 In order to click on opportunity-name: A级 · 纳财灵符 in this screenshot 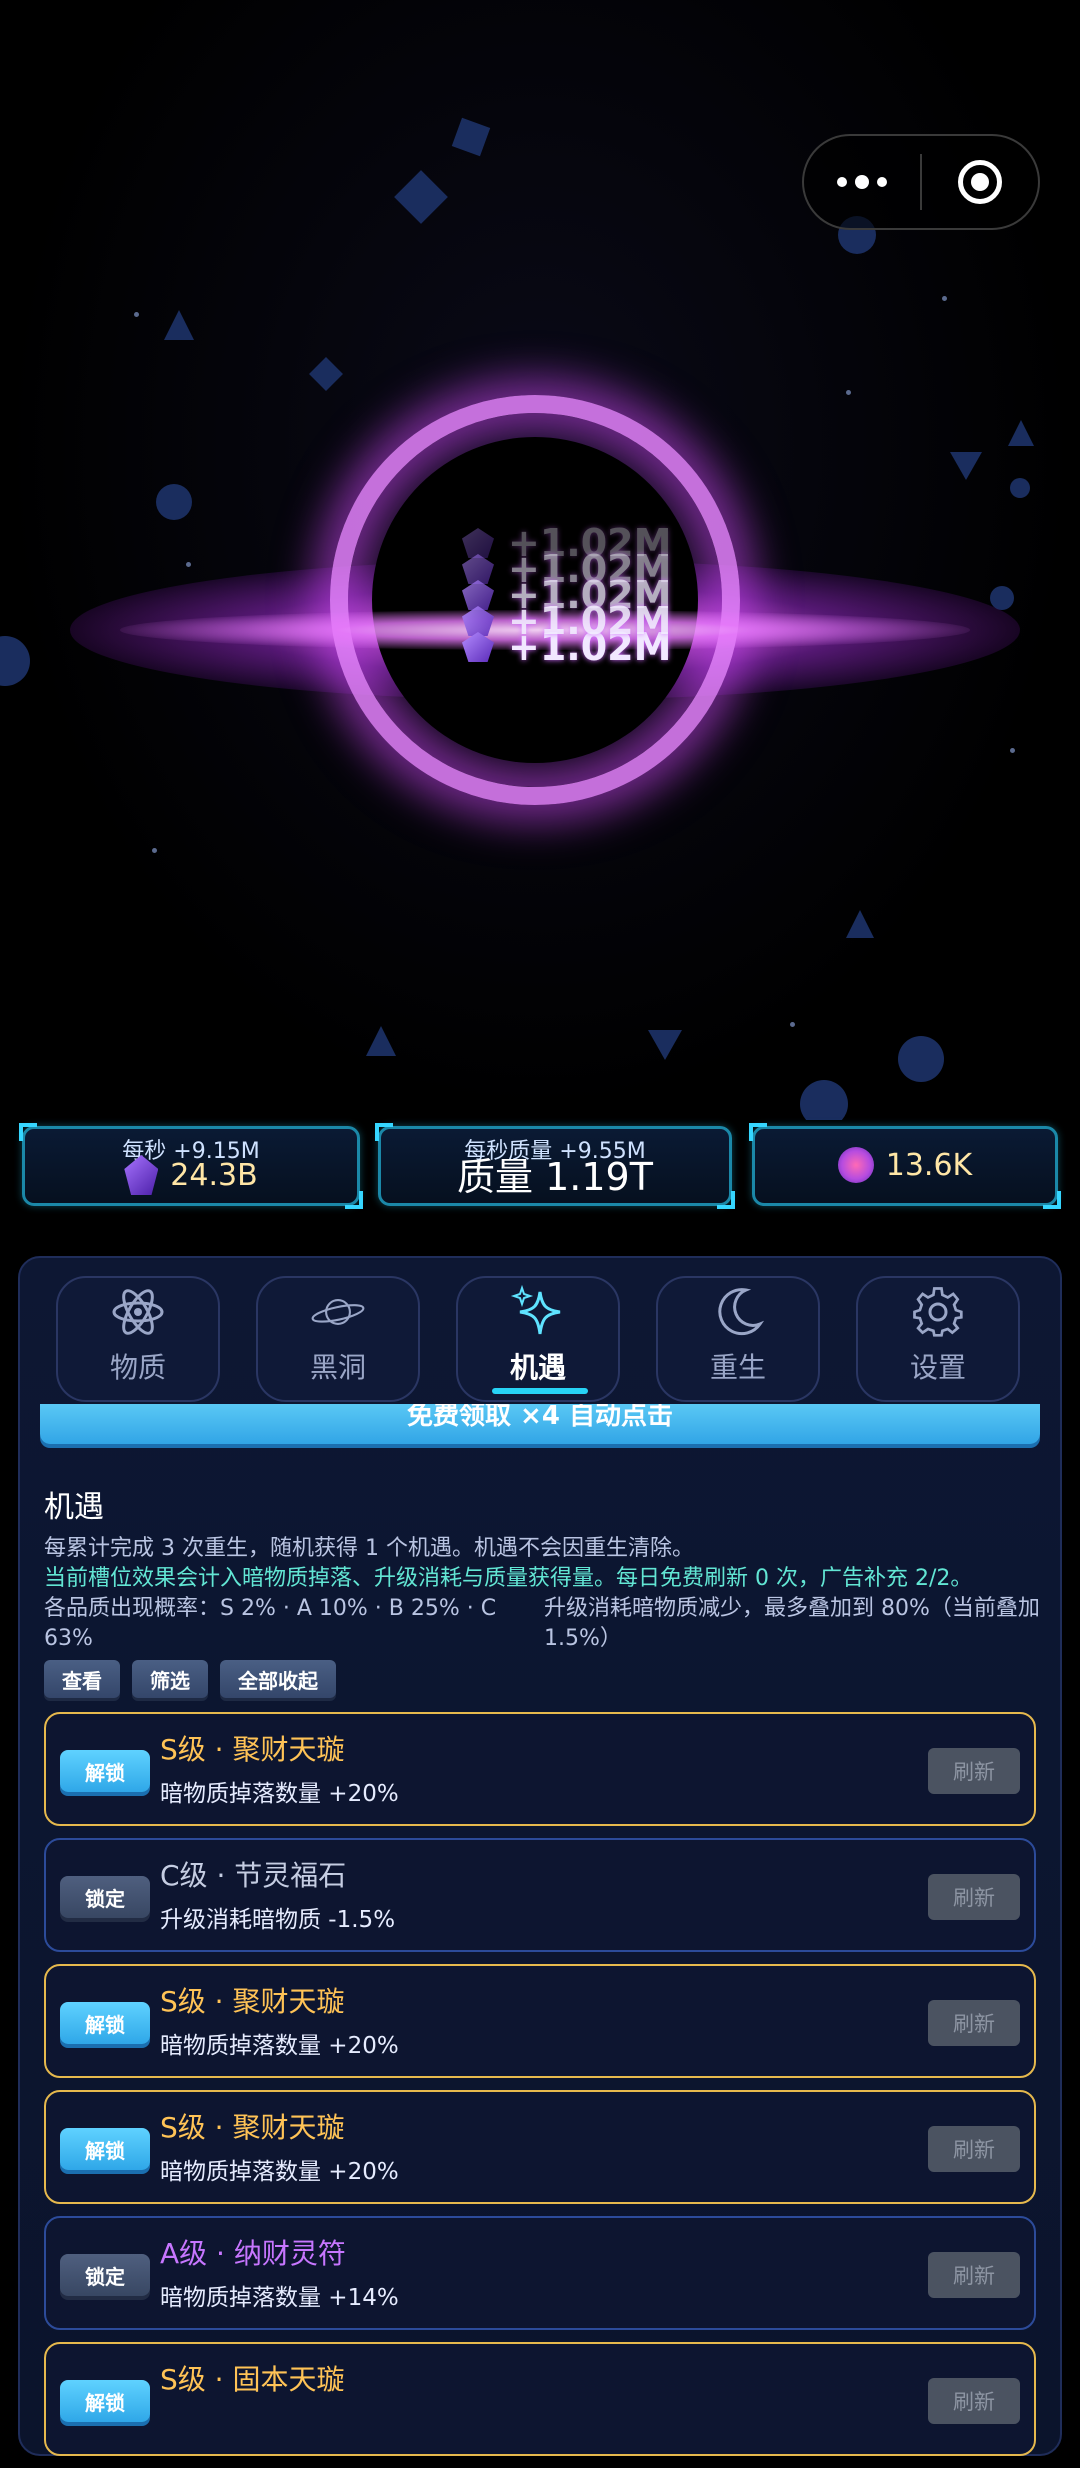, I will do `click(253, 2253)`.